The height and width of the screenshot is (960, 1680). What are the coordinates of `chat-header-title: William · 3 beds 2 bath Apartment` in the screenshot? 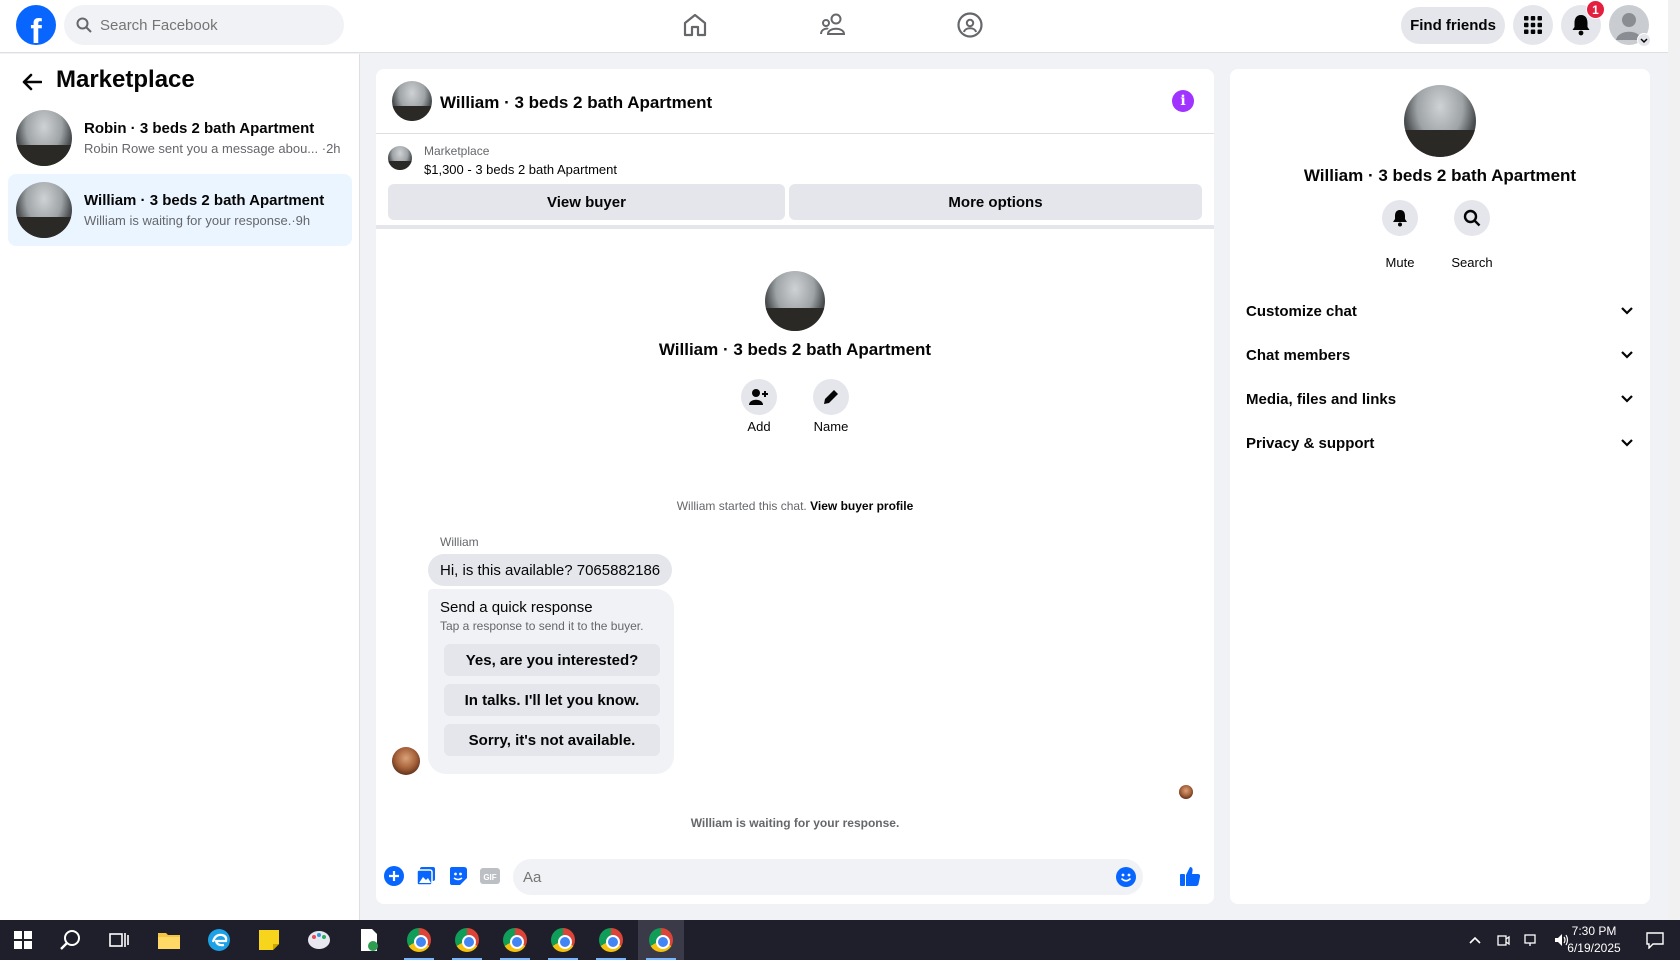 It's located at (576, 103).